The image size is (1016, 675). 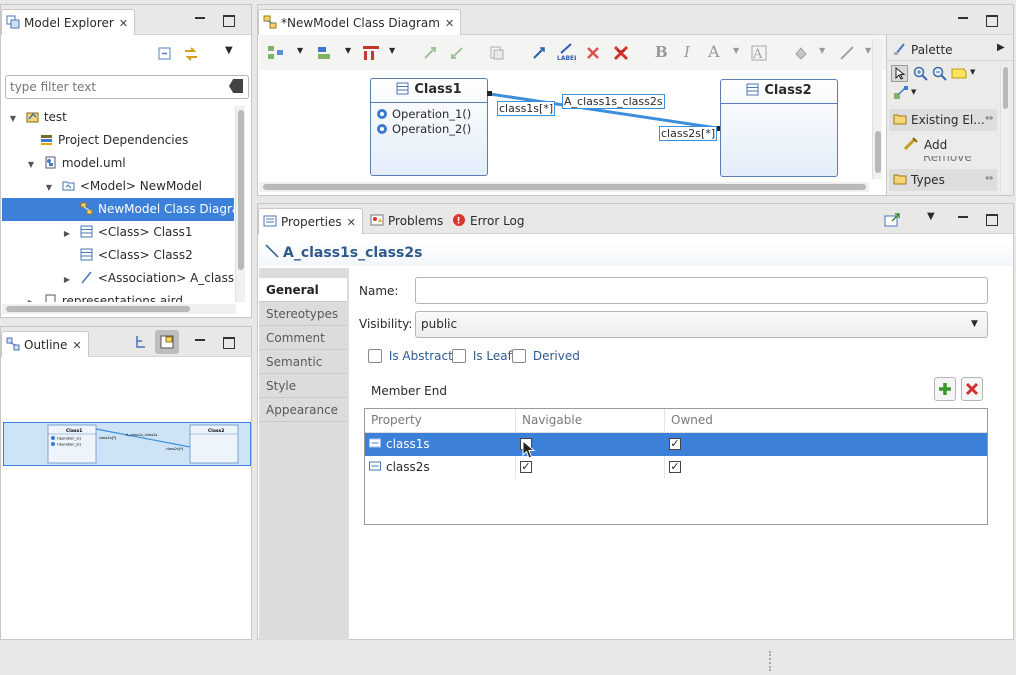 I want to click on section-tab-stereotypes: Stereotypes, so click(x=303, y=314).